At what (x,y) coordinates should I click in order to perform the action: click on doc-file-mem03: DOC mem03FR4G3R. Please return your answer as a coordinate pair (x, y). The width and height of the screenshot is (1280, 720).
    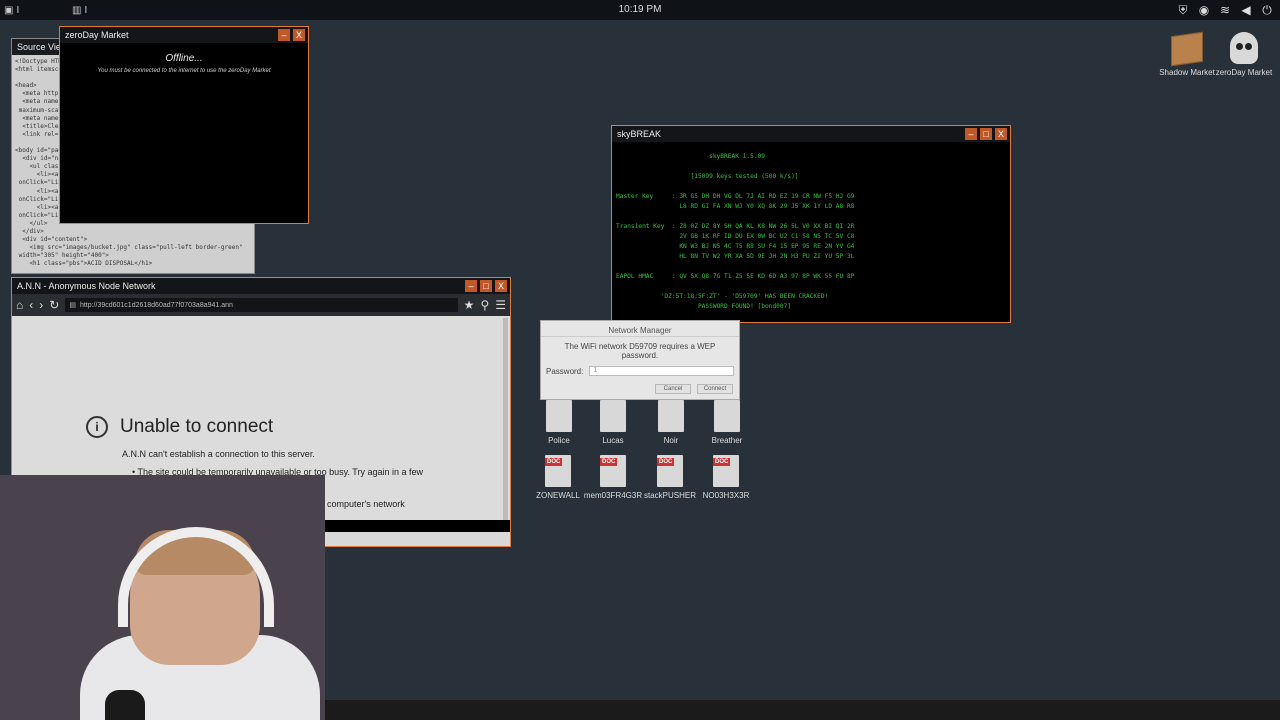
    Looking at the image, I should click on (613, 477).